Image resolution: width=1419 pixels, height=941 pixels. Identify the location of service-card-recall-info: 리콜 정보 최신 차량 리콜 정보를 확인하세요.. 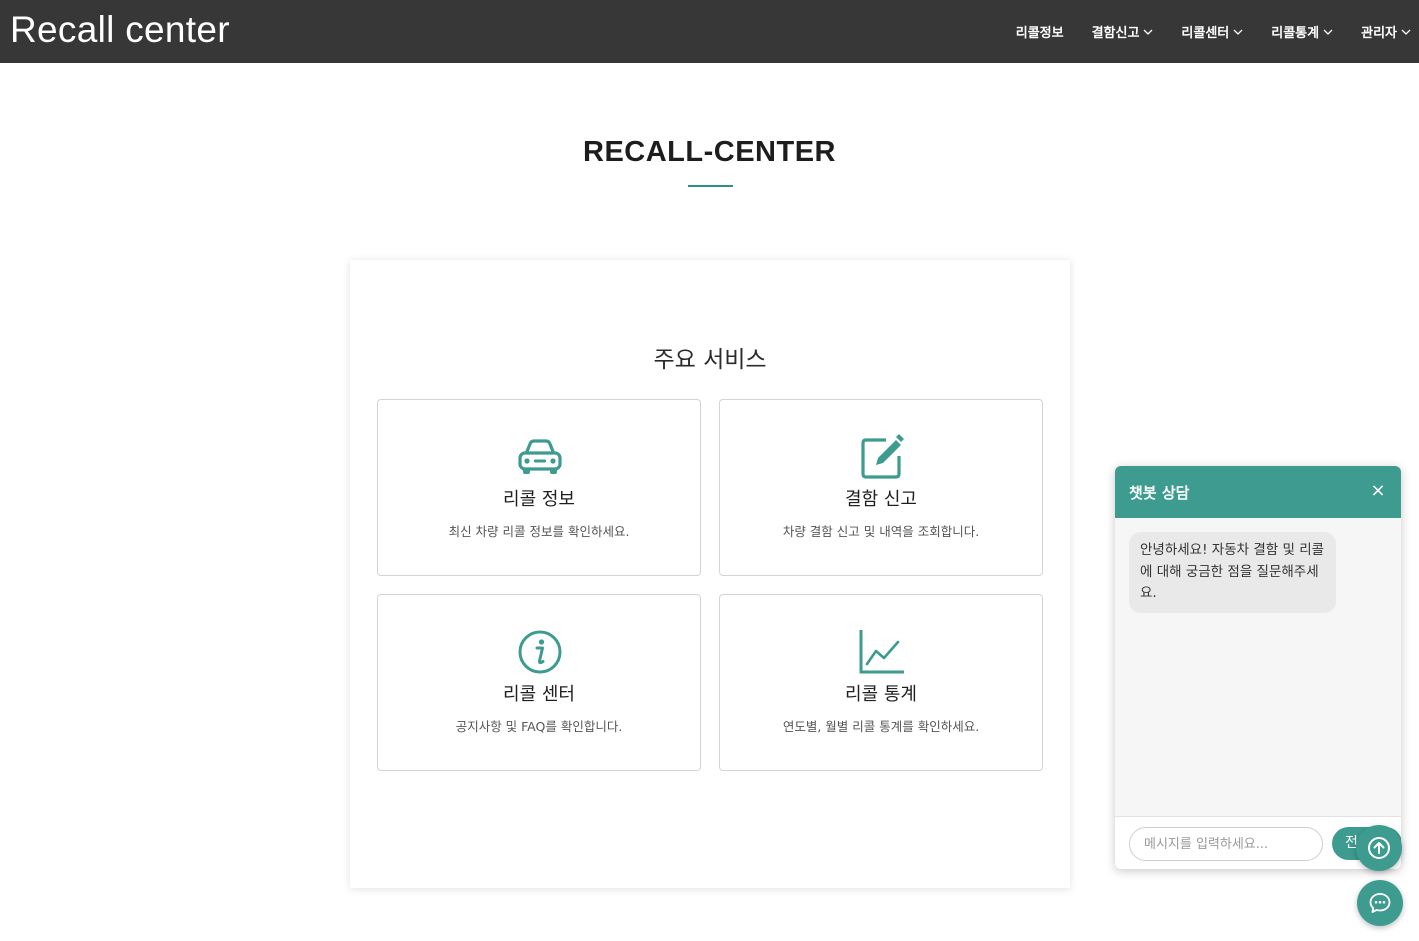
(539, 487).